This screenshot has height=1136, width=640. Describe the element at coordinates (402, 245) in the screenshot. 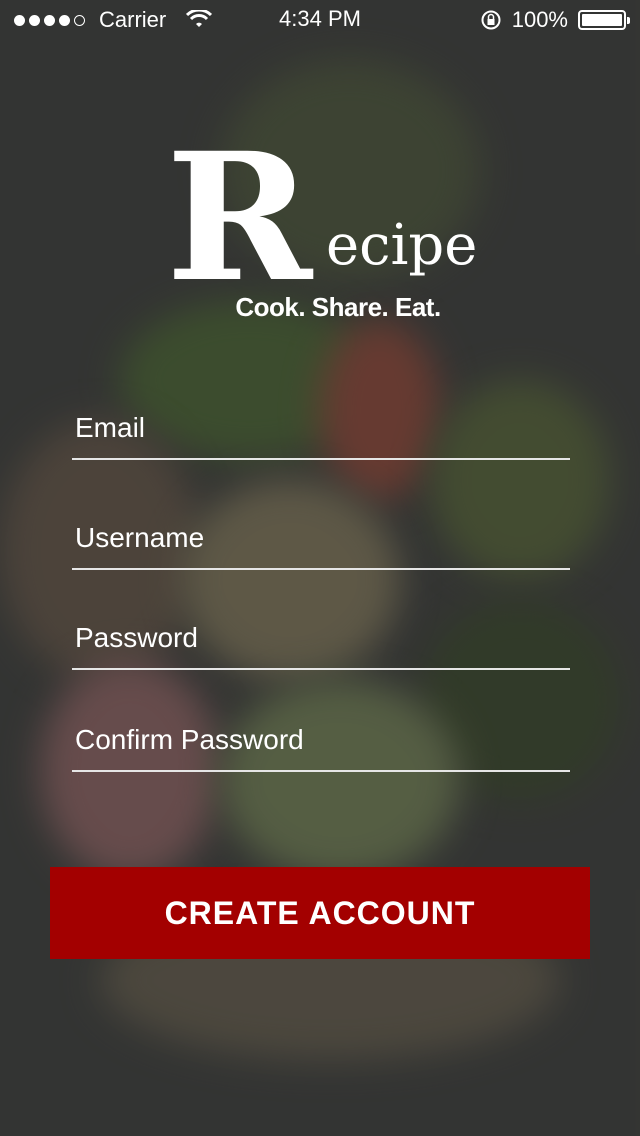

I see `logo-wordmark: ecipe` at that location.